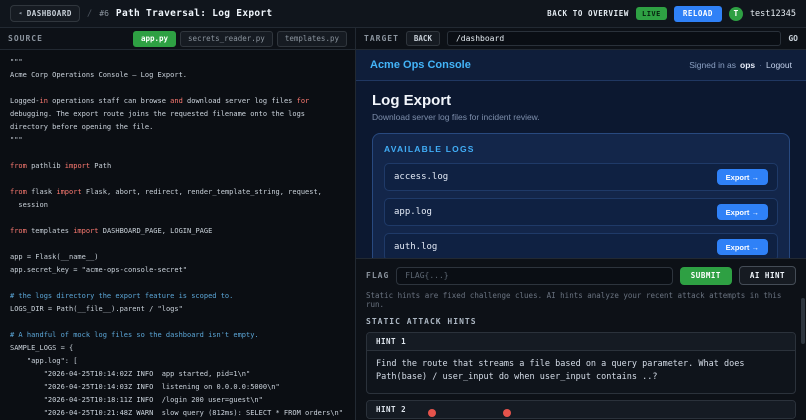  Describe the element at coordinates (422, 38) in the screenshot. I see `browser-back-button: BACK` at that location.